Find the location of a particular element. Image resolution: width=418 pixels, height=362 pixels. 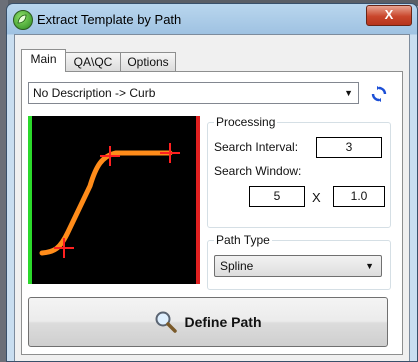

search-interval-input: 3 is located at coordinates (349, 147).